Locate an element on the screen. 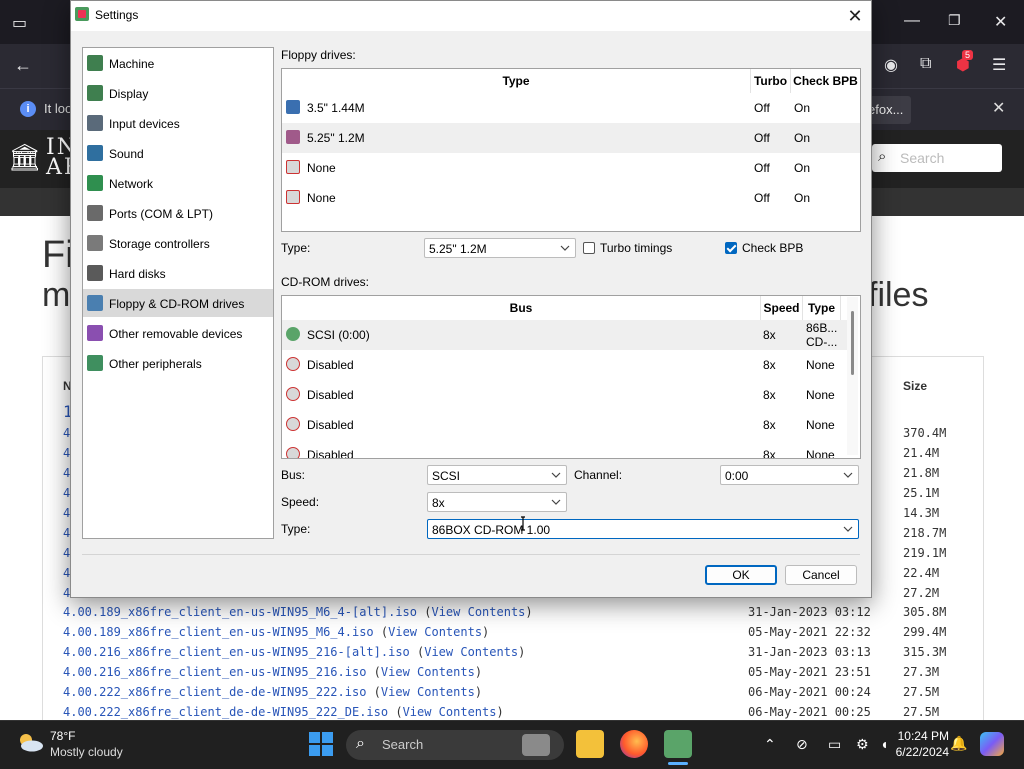 The height and width of the screenshot is (769, 1024). check-bpb-label: Check BPB is located at coordinates (772, 248).